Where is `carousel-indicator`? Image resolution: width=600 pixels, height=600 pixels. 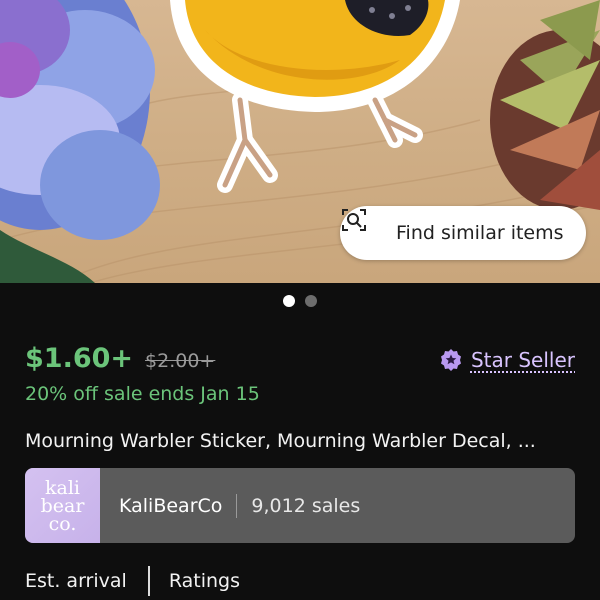 carousel-indicator is located at coordinates (300, 301).